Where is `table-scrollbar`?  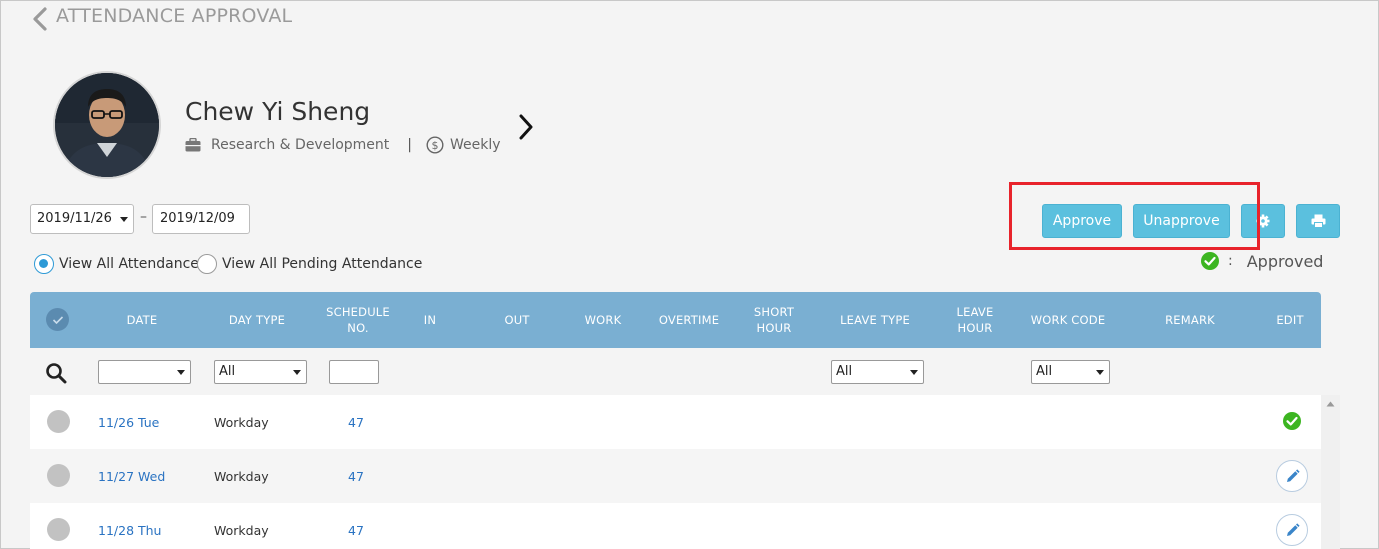
table-scrollbar is located at coordinates (1330, 472).